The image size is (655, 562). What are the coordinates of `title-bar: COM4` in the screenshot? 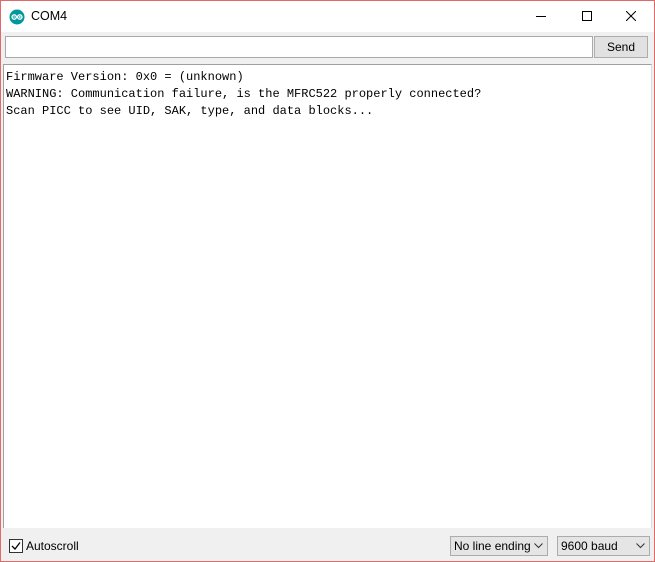 It's located at (327, 16).